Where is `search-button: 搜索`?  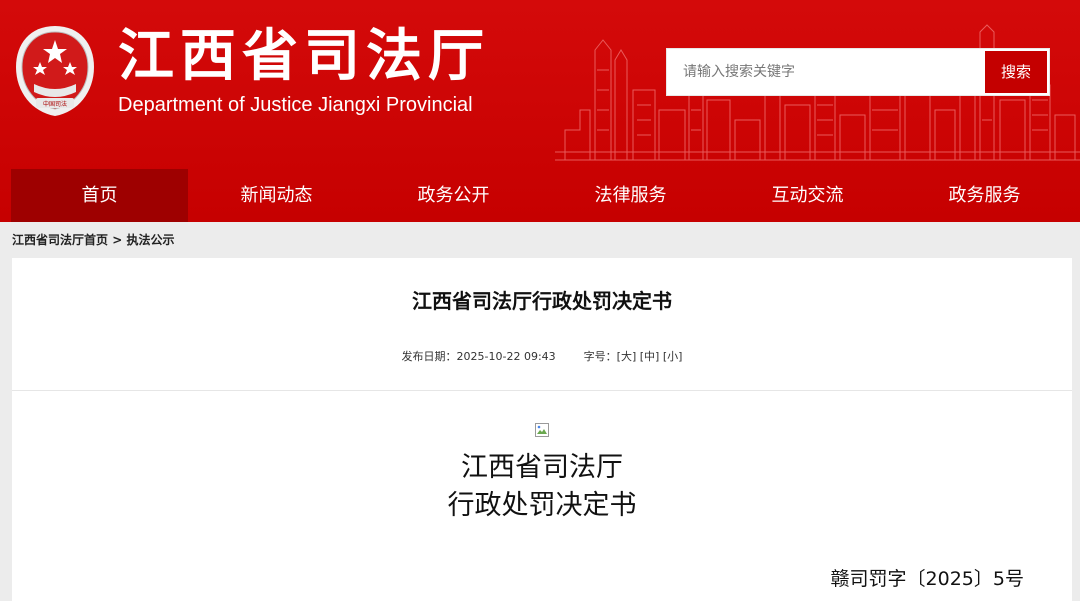
search-button: 搜索 is located at coordinates (1016, 72).